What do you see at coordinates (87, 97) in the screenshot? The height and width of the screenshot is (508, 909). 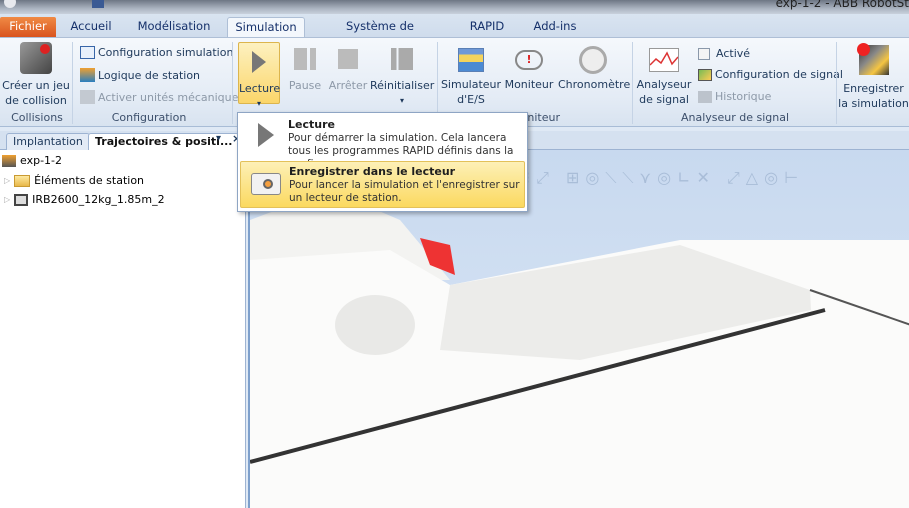 I see `gear-icon` at bounding box center [87, 97].